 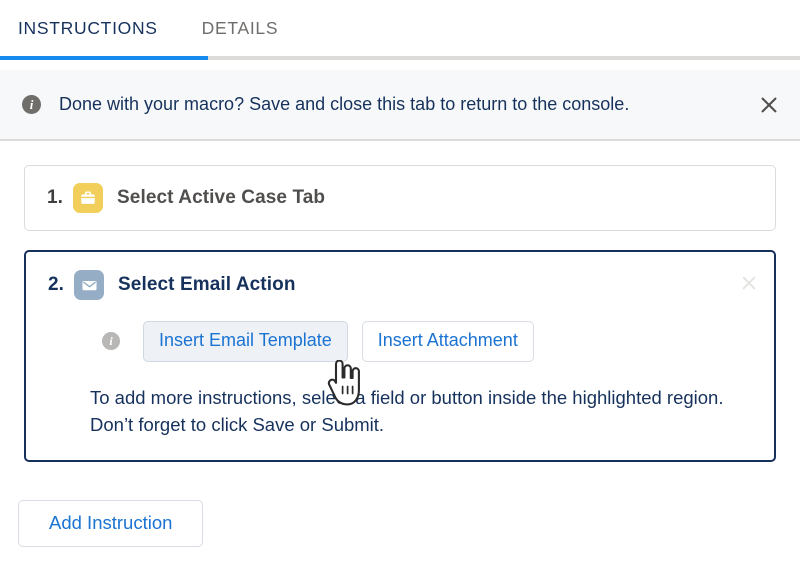 I want to click on add-instruction-wrapper: Add Instruction, so click(x=111, y=524).